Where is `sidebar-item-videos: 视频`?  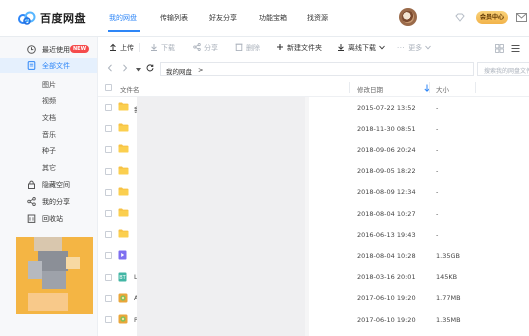 sidebar-item-videos: 视频 is located at coordinates (48, 100).